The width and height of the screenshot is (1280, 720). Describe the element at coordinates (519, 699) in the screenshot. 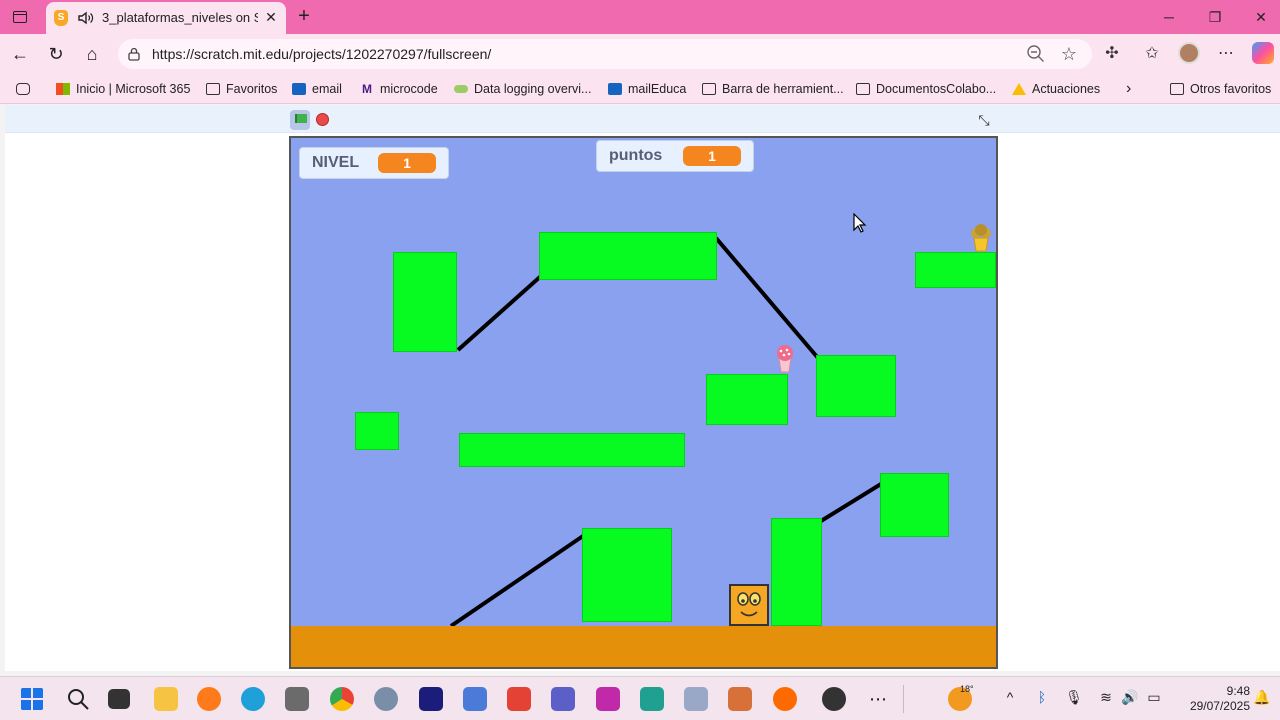

I see `publisher-icon` at that location.